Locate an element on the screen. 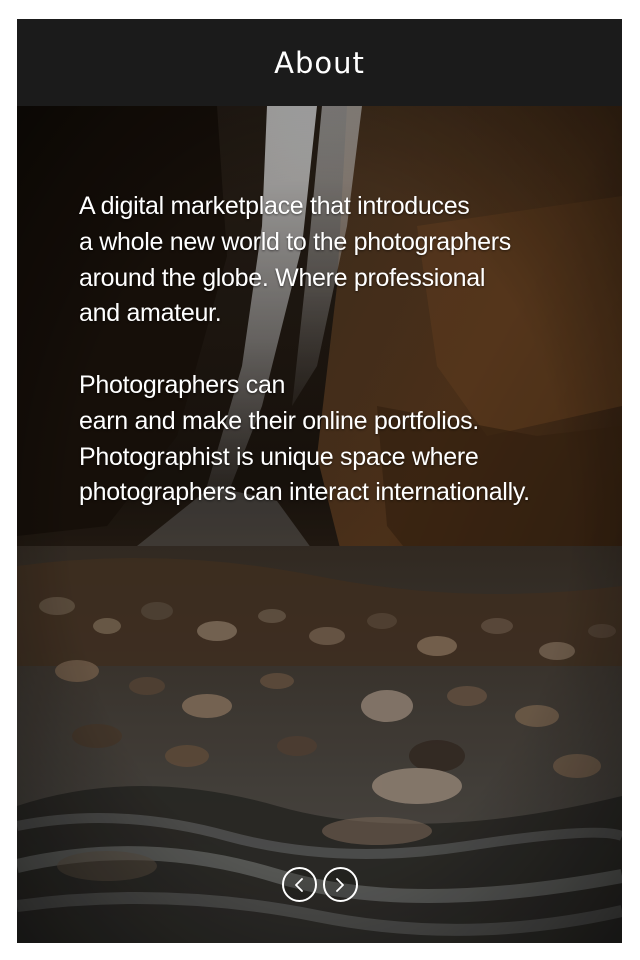  text-line: a whole new world to the photographers is located at coordinates (295, 241).